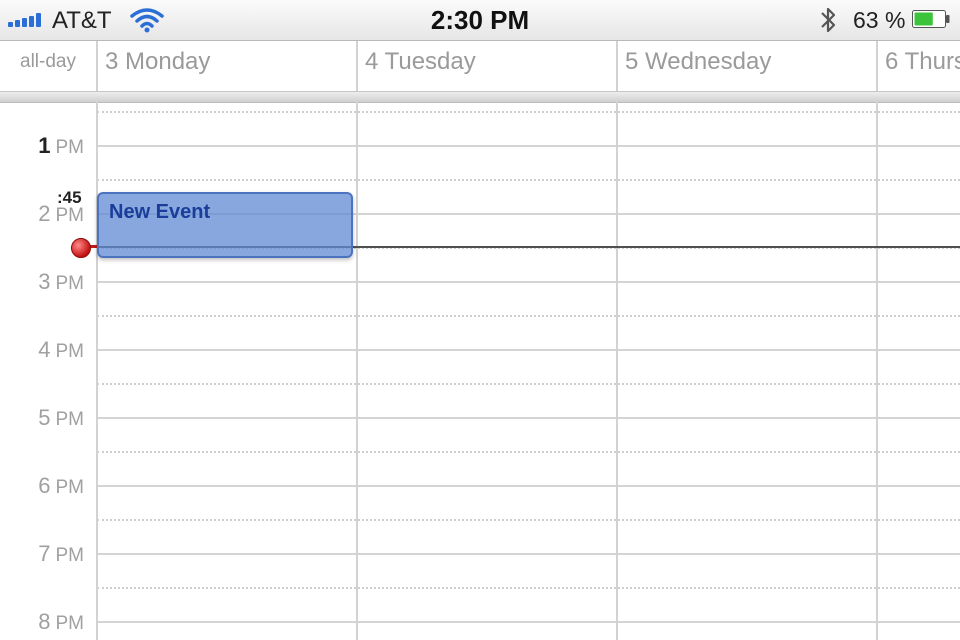 This screenshot has width=960, height=640. I want to click on day-label: 4 Tuesday, so click(420, 61).